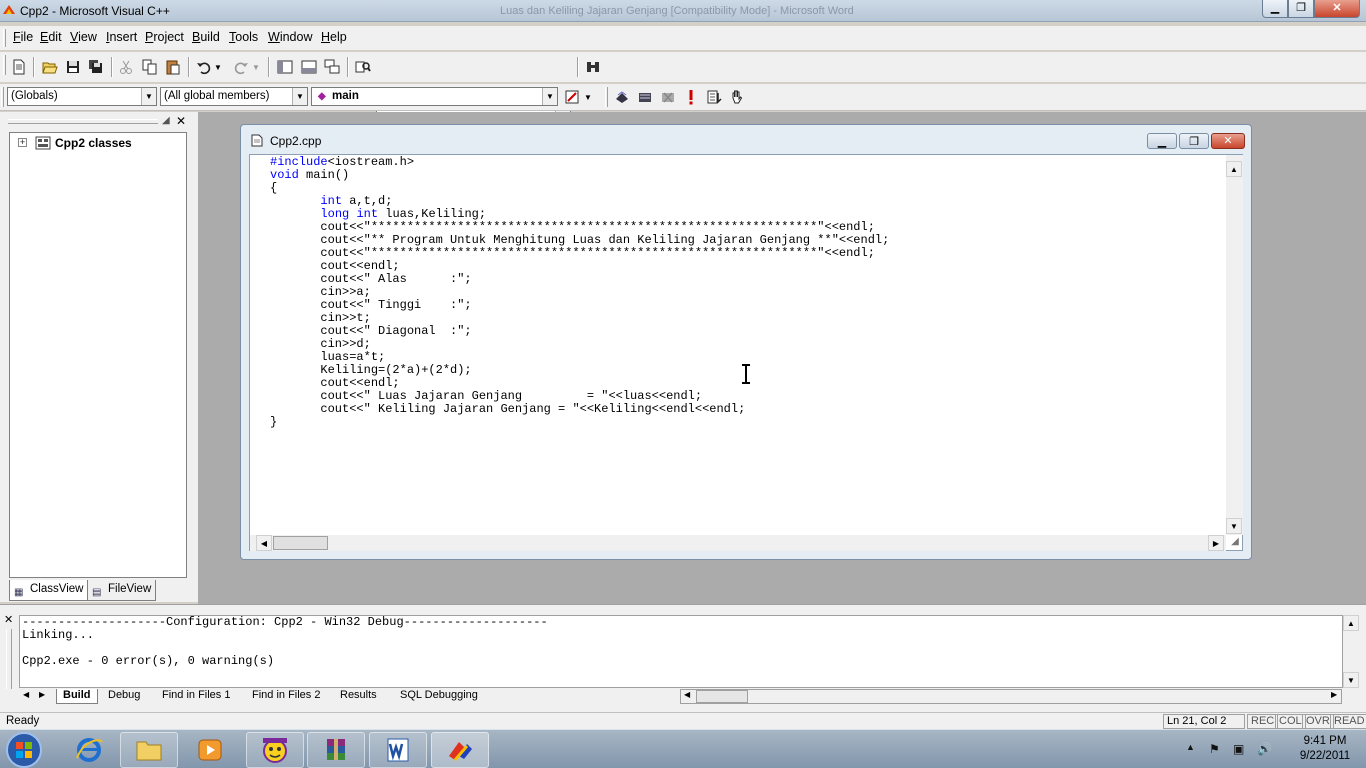 The image size is (1366, 768). Describe the element at coordinates (50, 67) in the screenshot. I see `open-button` at that location.